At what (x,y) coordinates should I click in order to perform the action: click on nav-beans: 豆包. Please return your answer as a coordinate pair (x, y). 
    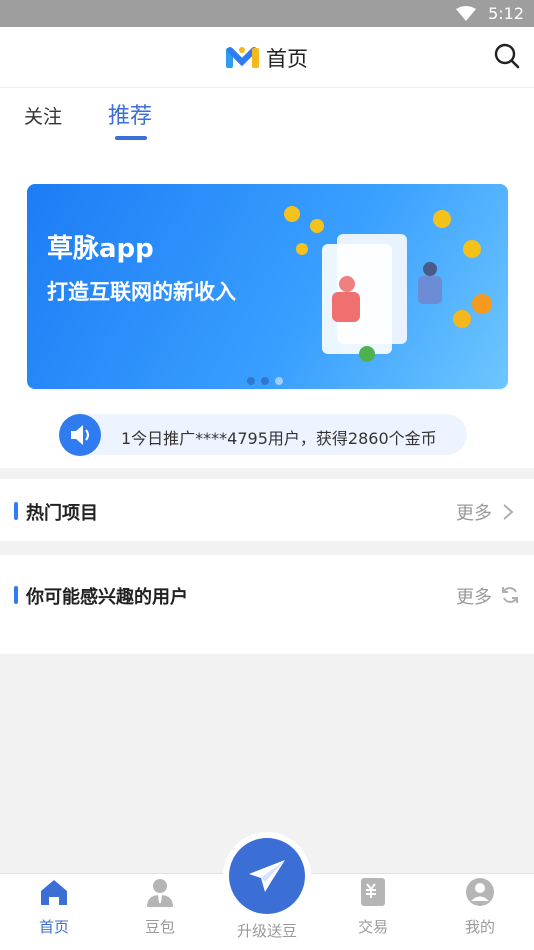
    Looking at the image, I should click on (160, 912).